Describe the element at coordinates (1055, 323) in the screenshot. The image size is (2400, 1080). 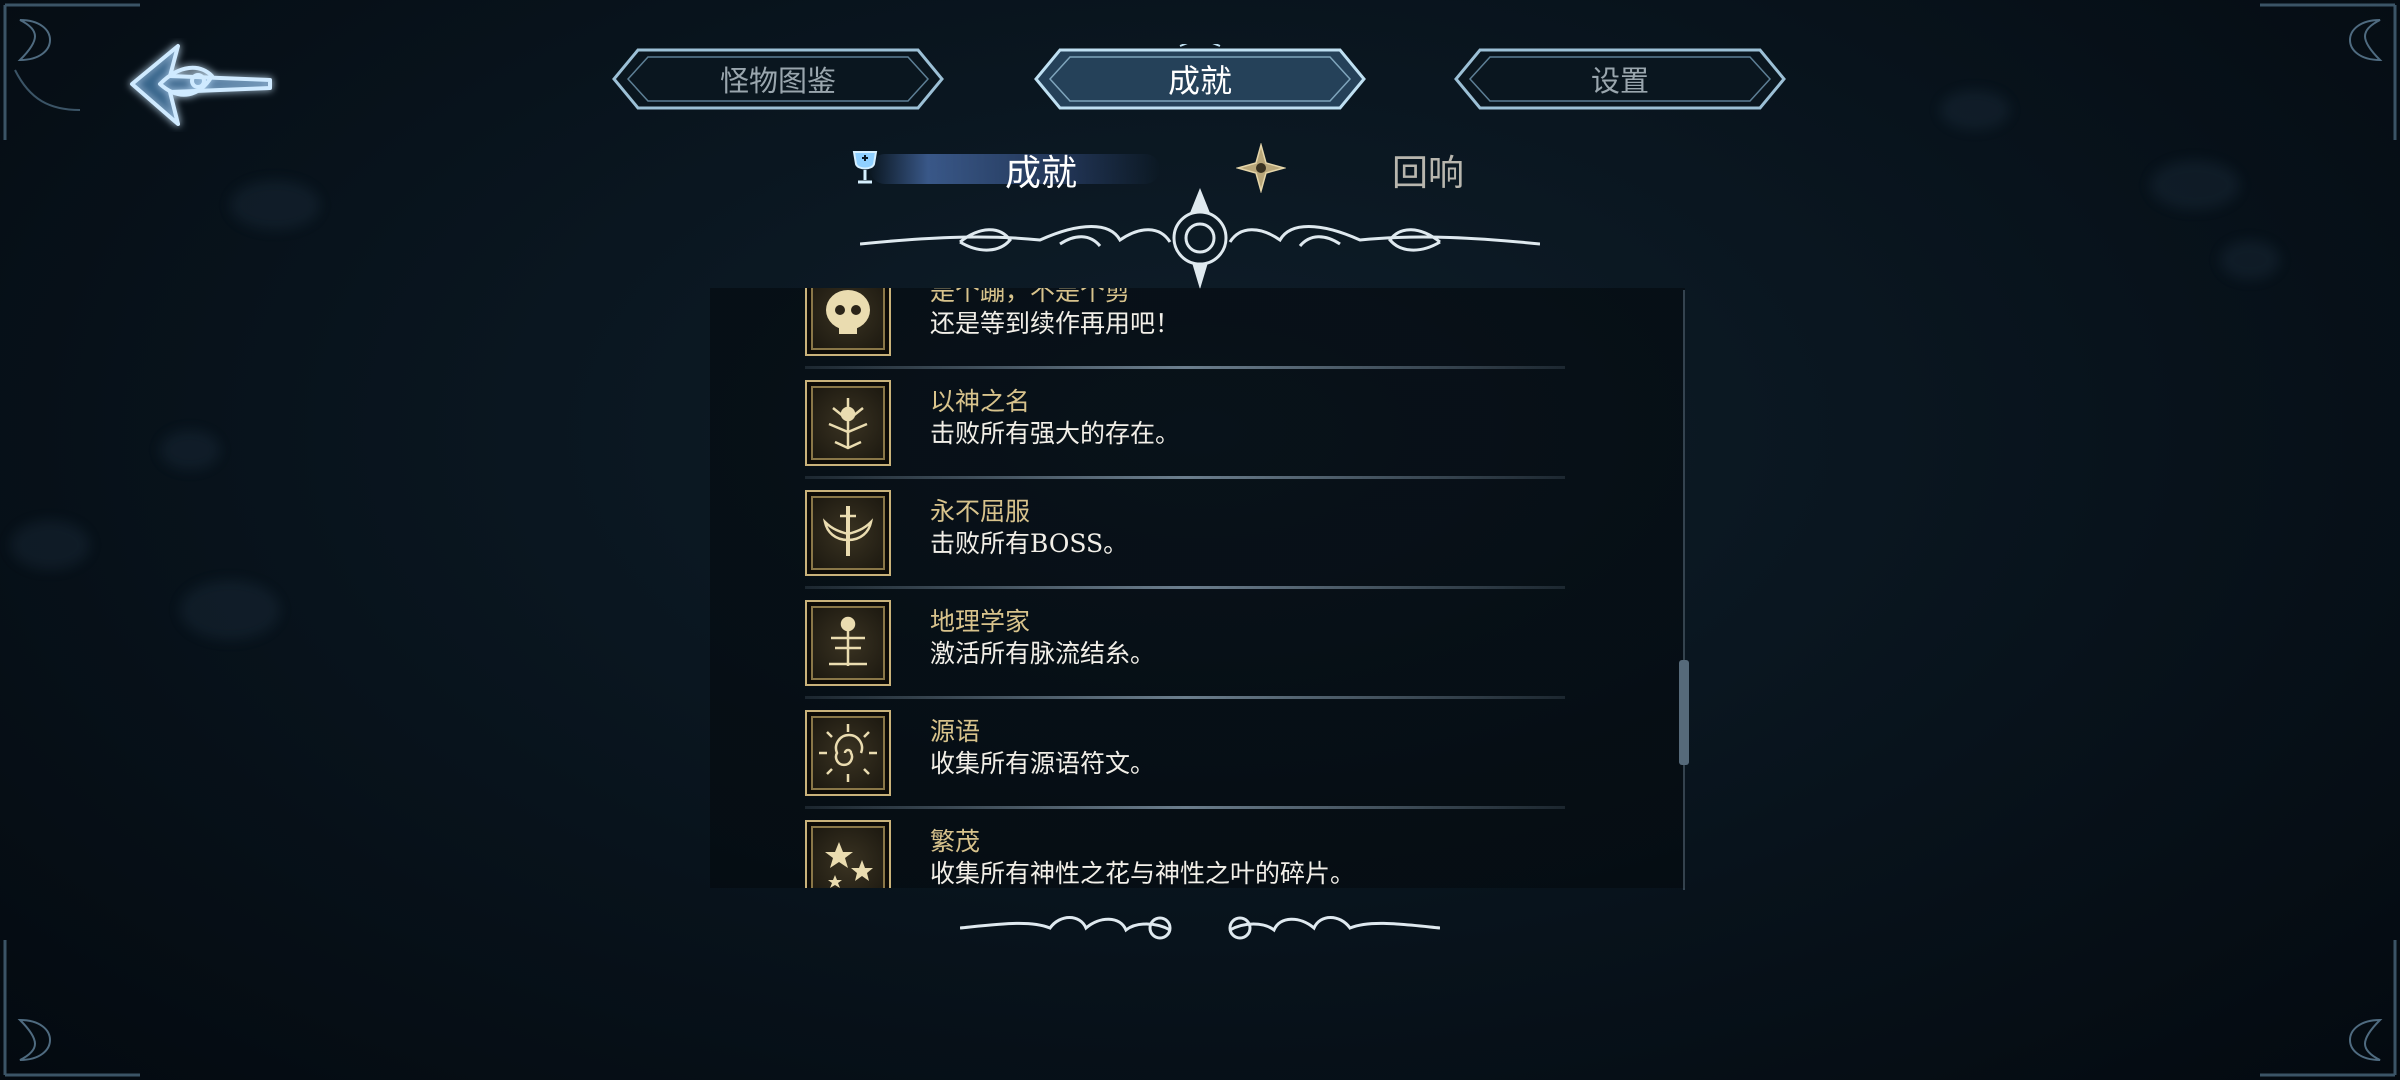
I see `achievement-desc: 还是等到续作再用吧！` at that location.